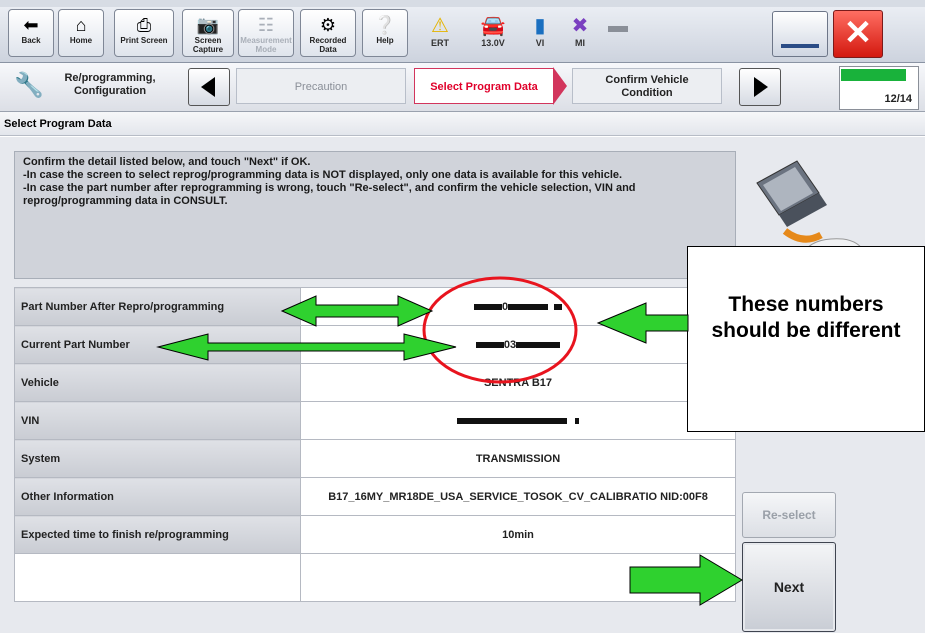 Image resolution: width=925 pixels, height=633 pixels. Describe the element at coordinates (518, 382) in the screenshot. I see `row-value: SENTRA B17` at that location.